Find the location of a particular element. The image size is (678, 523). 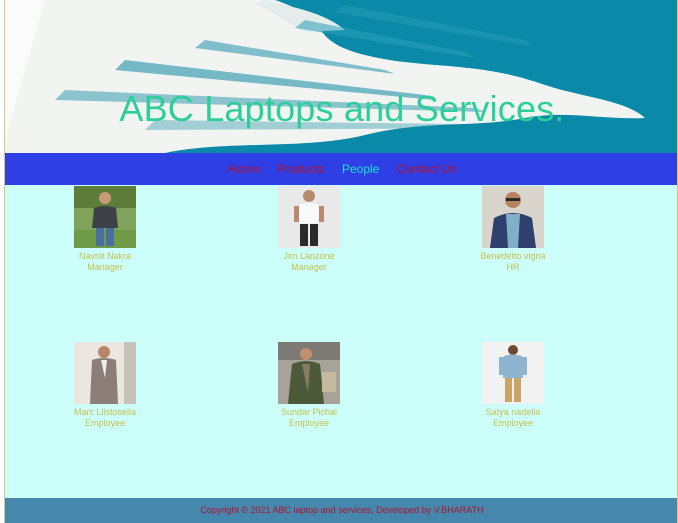

person-card: Navnit Nakra Manager is located at coordinates (105, 229).